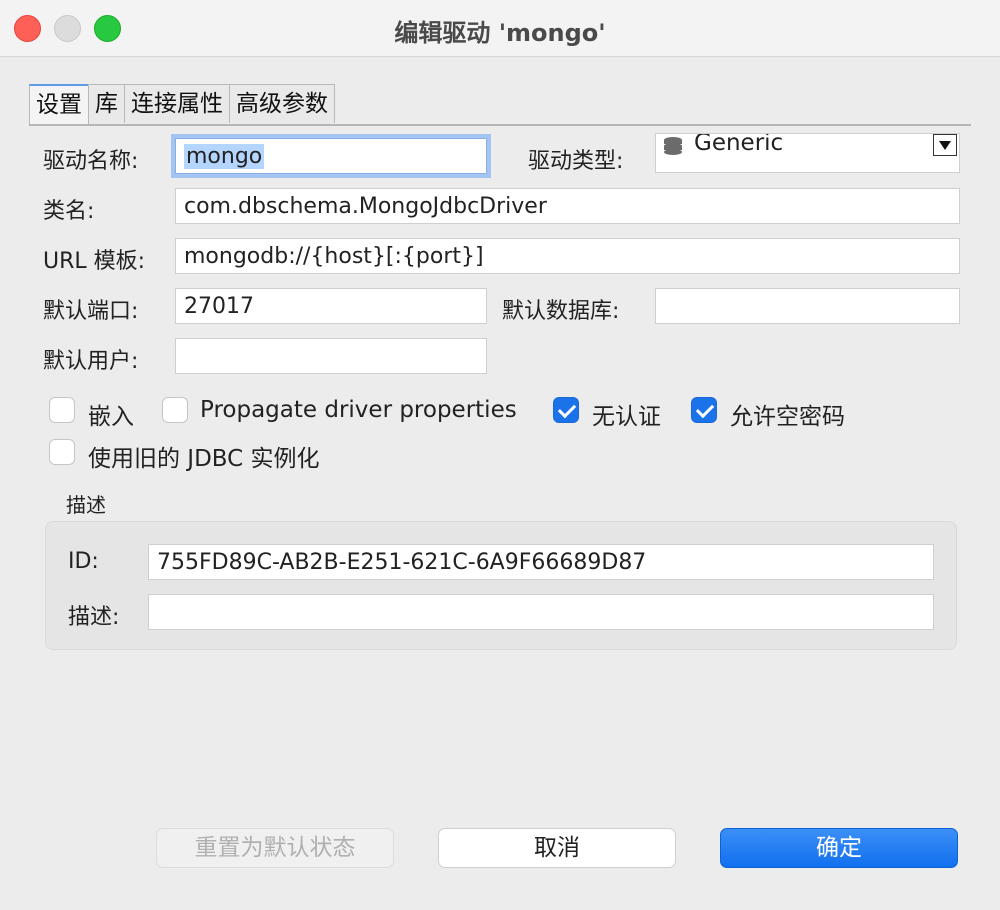 The height and width of the screenshot is (910, 1000). I want to click on default-database-input, so click(807, 306).